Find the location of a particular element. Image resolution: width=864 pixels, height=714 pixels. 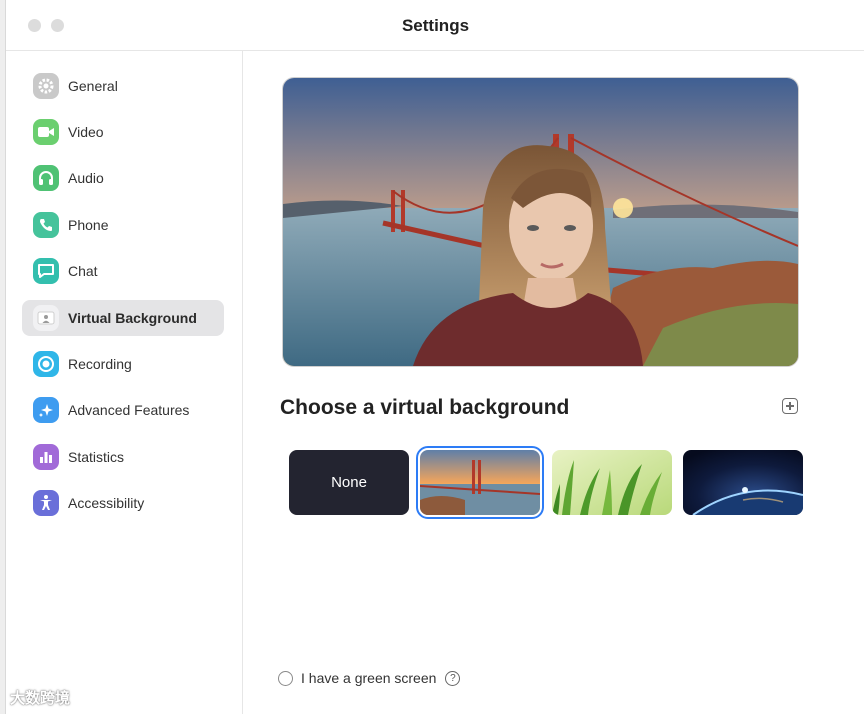

person-portrait-icon is located at coordinates (46, 318).